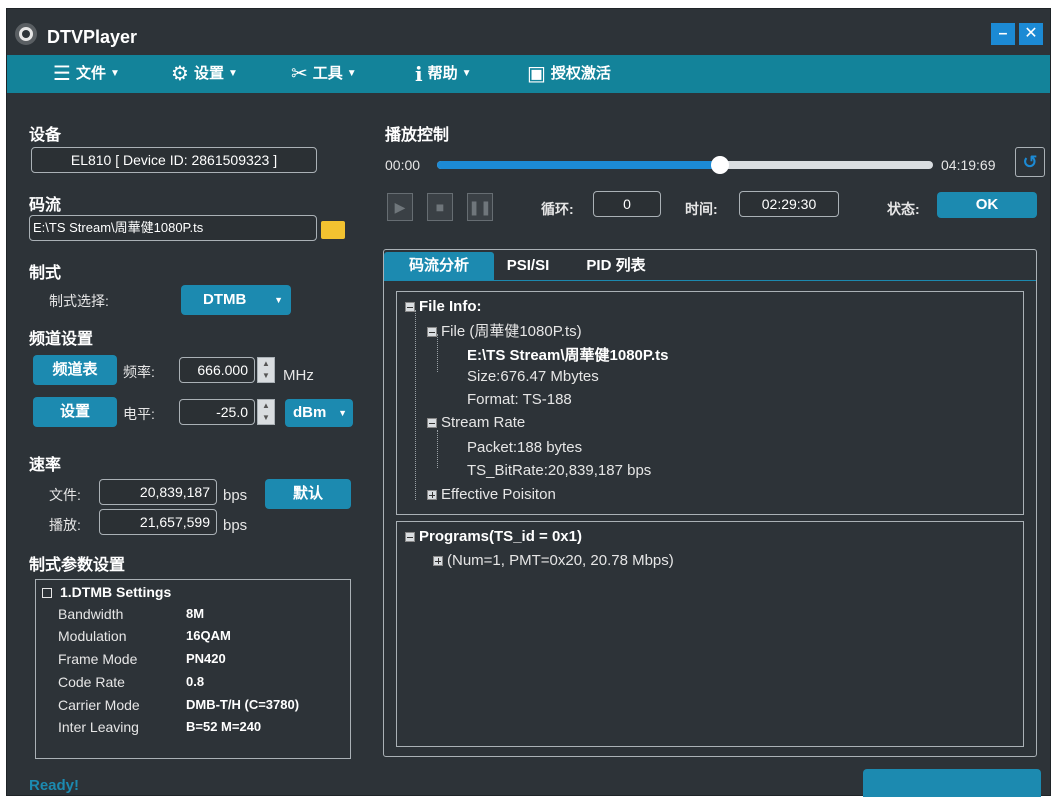 The width and height of the screenshot is (1055, 799). Describe the element at coordinates (1003, 34) in the screenshot. I see `minimize-button: –` at that location.